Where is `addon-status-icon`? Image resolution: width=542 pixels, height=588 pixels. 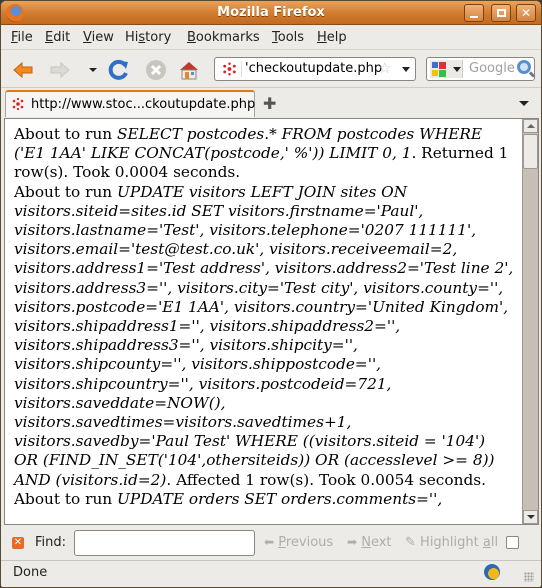 addon-status-icon is located at coordinates (492, 572).